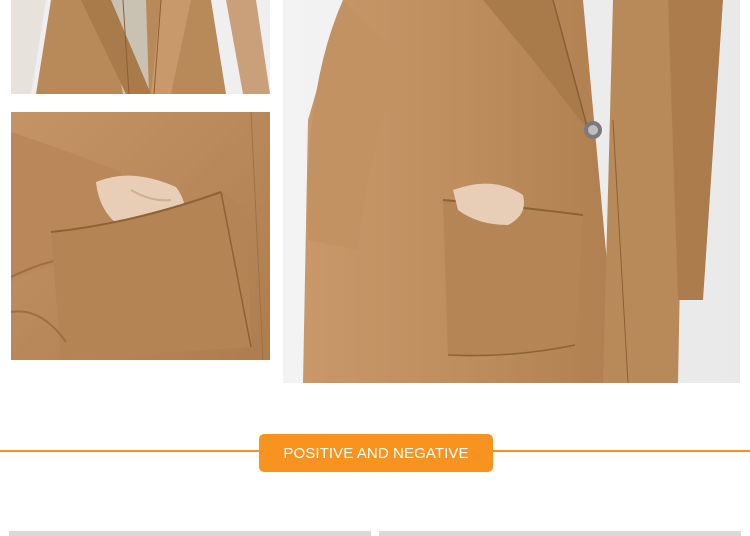 This screenshot has height=536, width=750. I want to click on next-image-right-edge, so click(560, 533).